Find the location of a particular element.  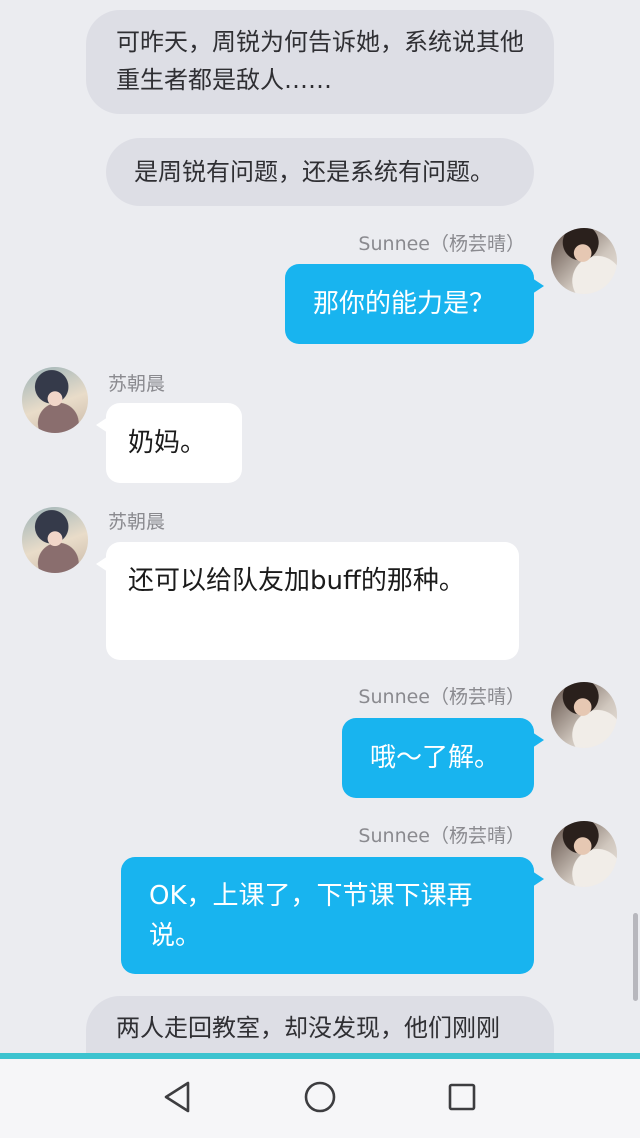

scrollbar is located at coordinates (635, 957).